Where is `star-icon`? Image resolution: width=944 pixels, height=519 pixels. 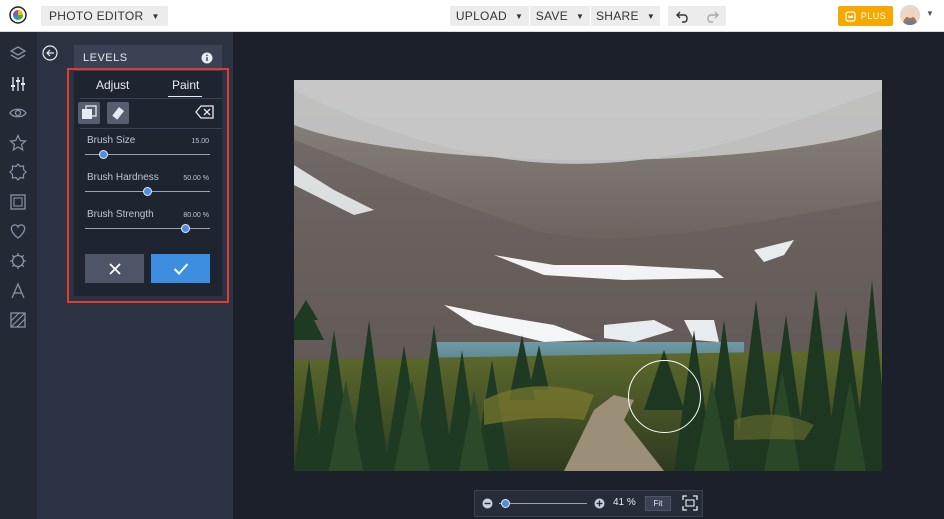 star-icon is located at coordinates (18, 143).